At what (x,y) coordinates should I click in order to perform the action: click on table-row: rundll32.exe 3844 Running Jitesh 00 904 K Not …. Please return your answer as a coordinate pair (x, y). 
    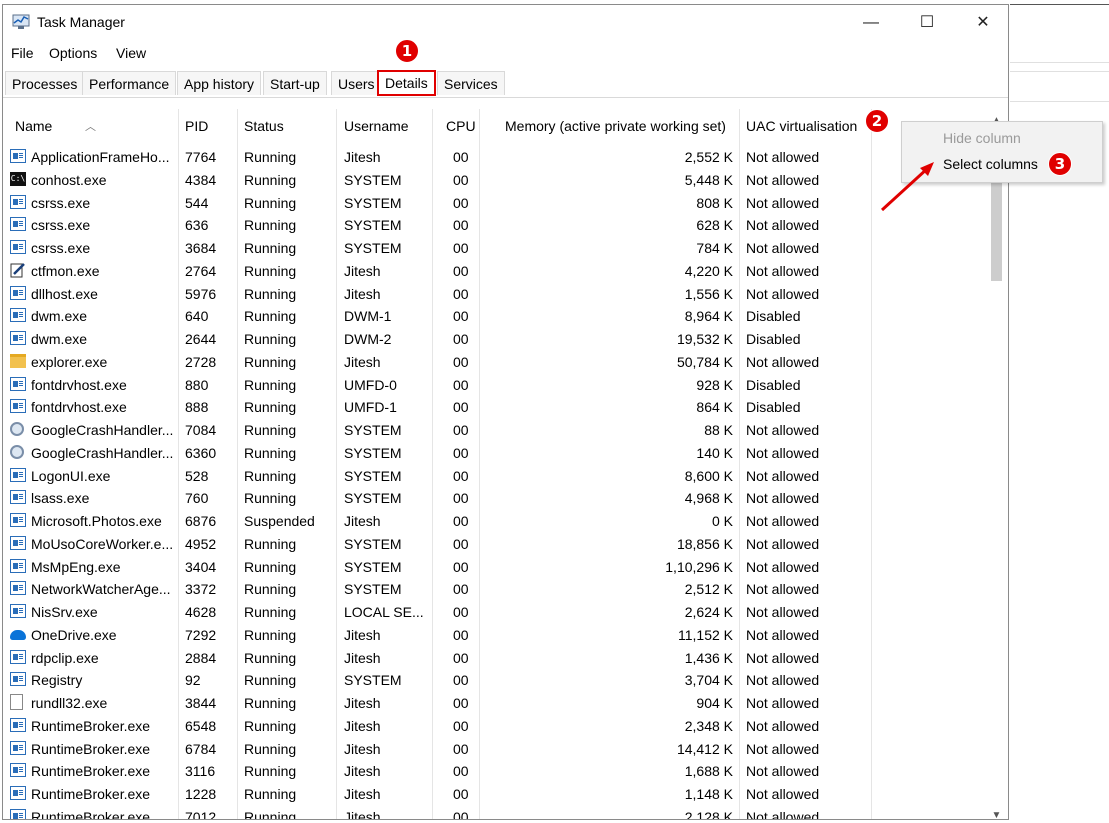
    Looking at the image, I should click on (498, 703).